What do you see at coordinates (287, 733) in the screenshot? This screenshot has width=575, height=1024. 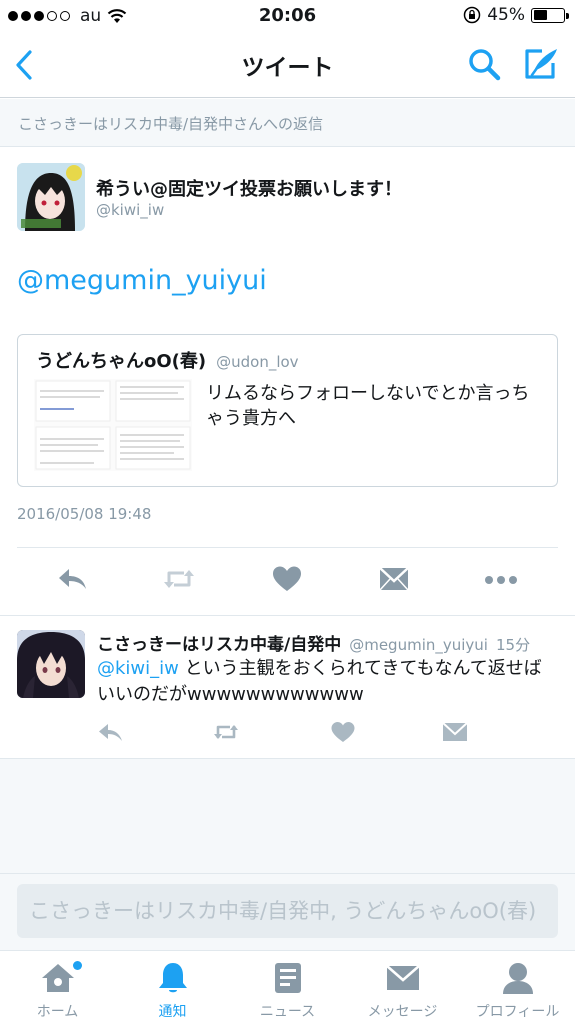 I see `reply-tweet-actions` at bounding box center [287, 733].